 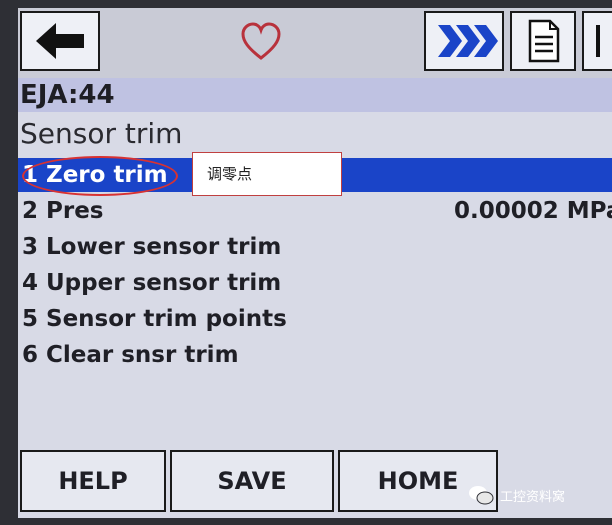 I want to click on page-end-button, so click(x=597, y=41).